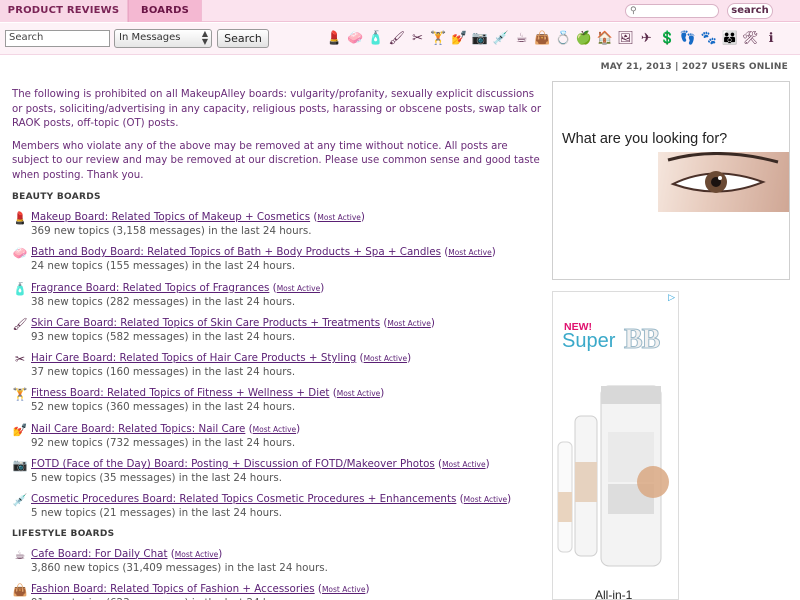 This screenshot has height=600, width=800. Describe the element at coordinates (500, 38) in the screenshot. I see `syringe-icon: 💉` at that location.